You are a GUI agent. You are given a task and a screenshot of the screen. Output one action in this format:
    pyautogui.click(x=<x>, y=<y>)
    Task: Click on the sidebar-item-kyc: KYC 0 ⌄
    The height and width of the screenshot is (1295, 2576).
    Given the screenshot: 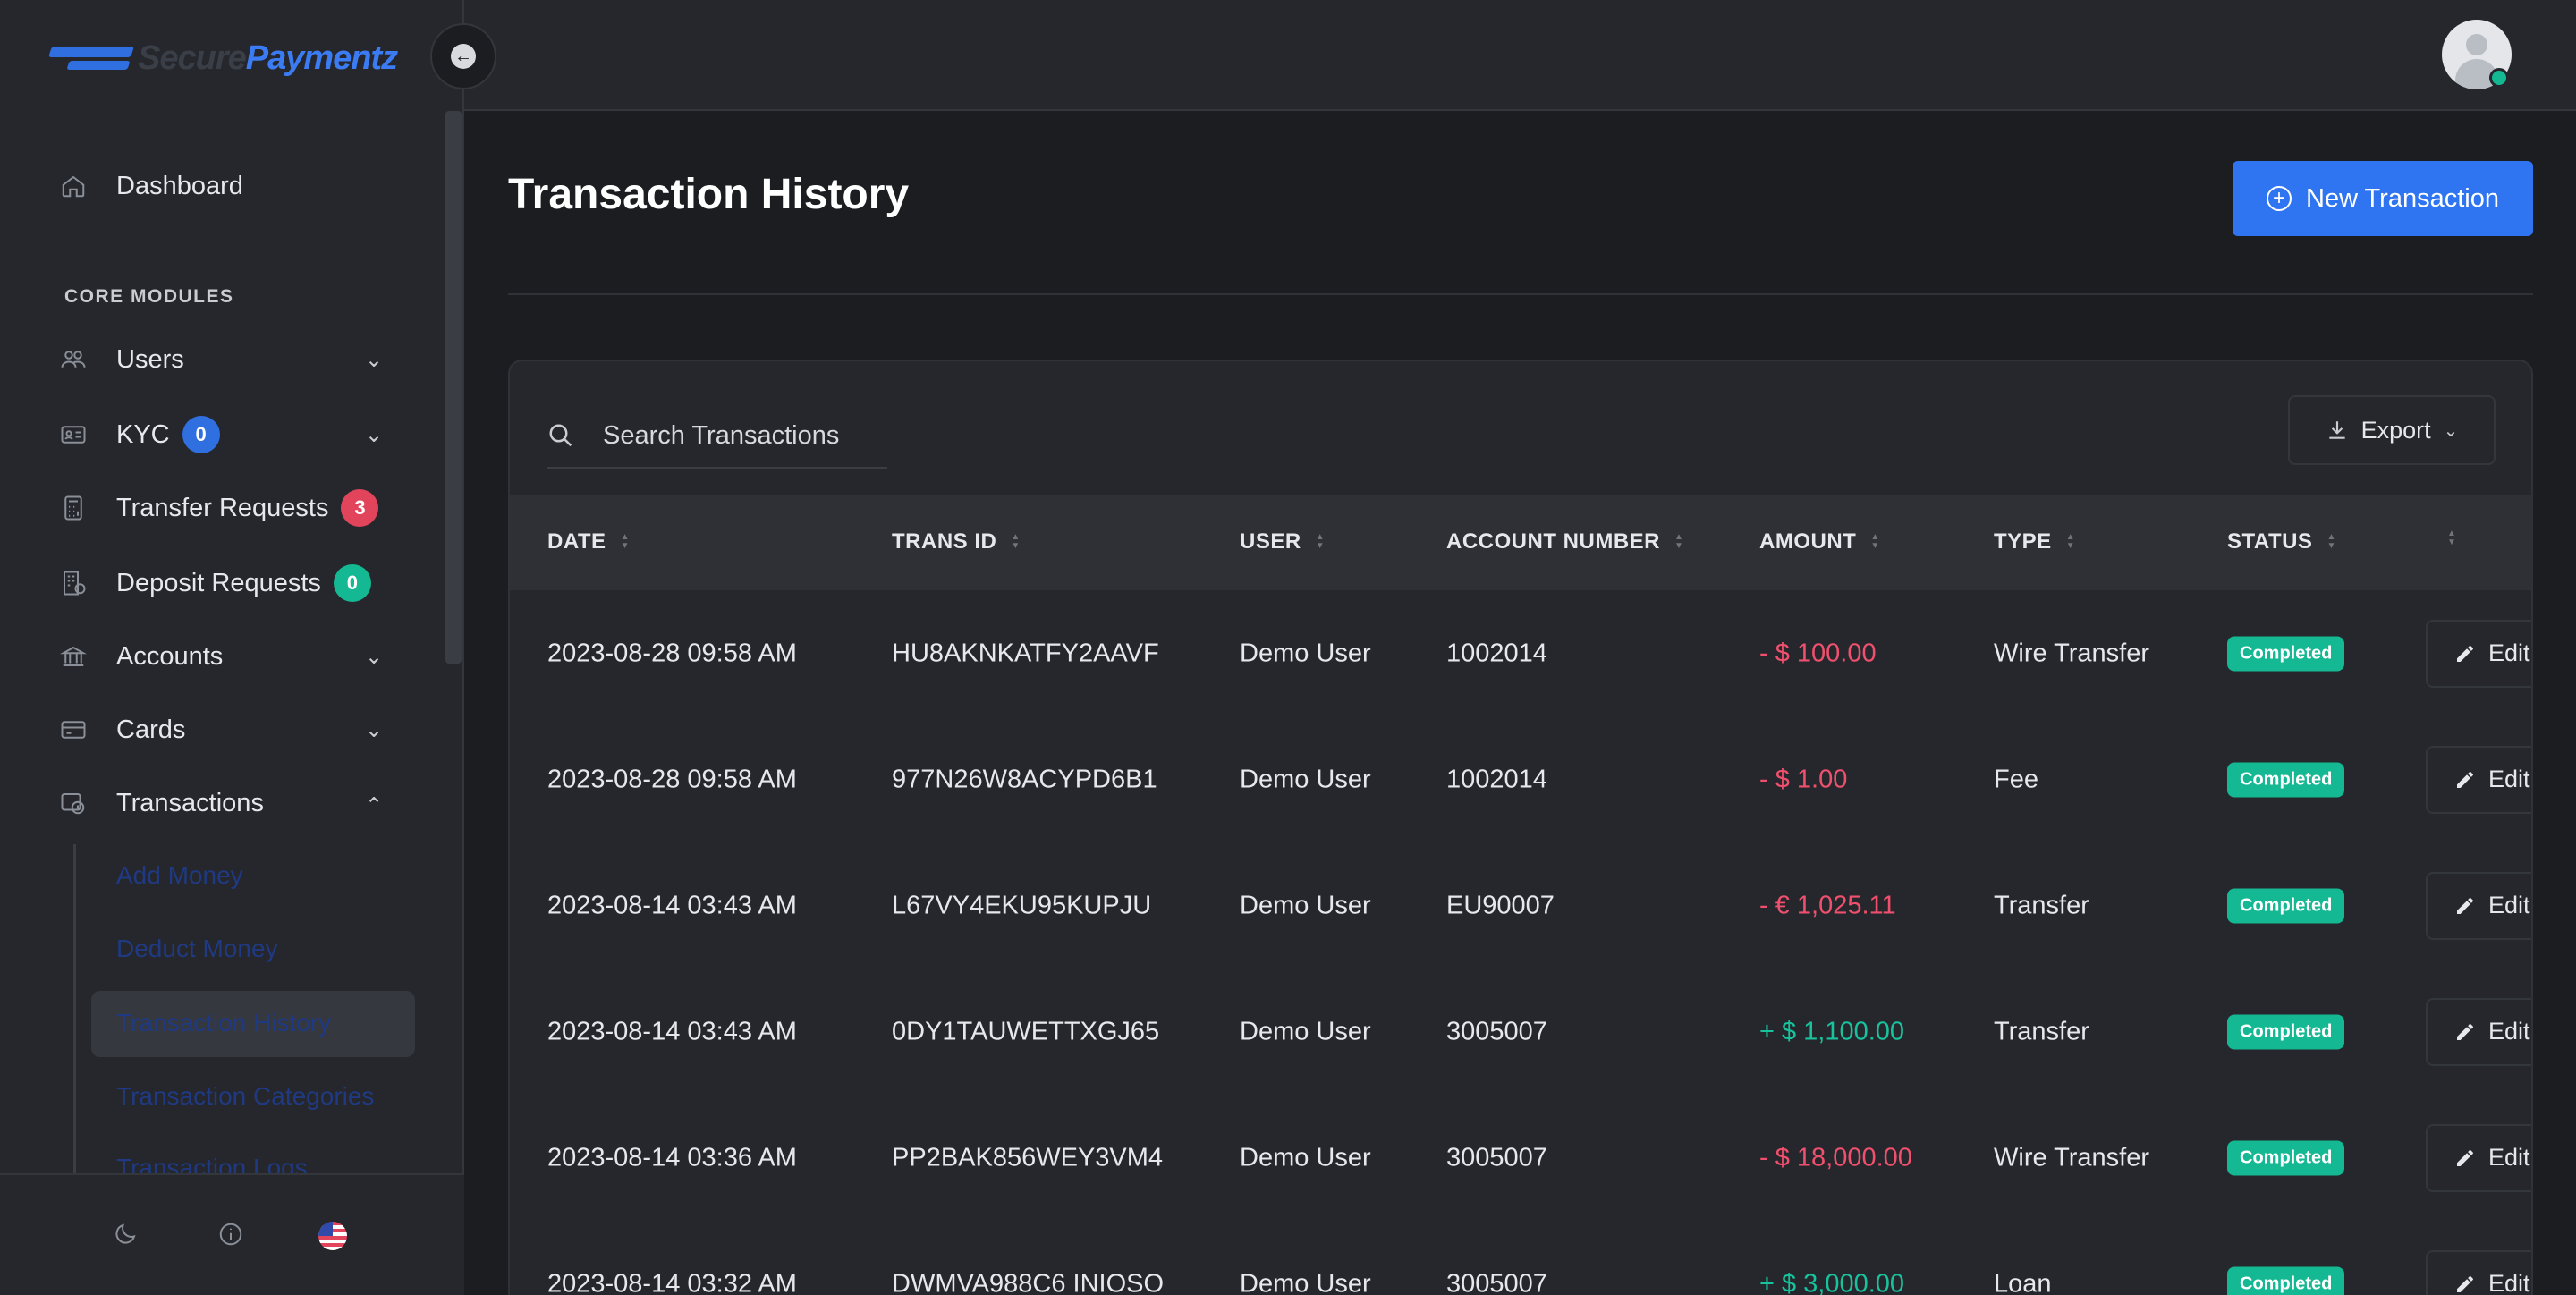 What is the action you would take?
    pyautogui.click(x=220, y=435)
    